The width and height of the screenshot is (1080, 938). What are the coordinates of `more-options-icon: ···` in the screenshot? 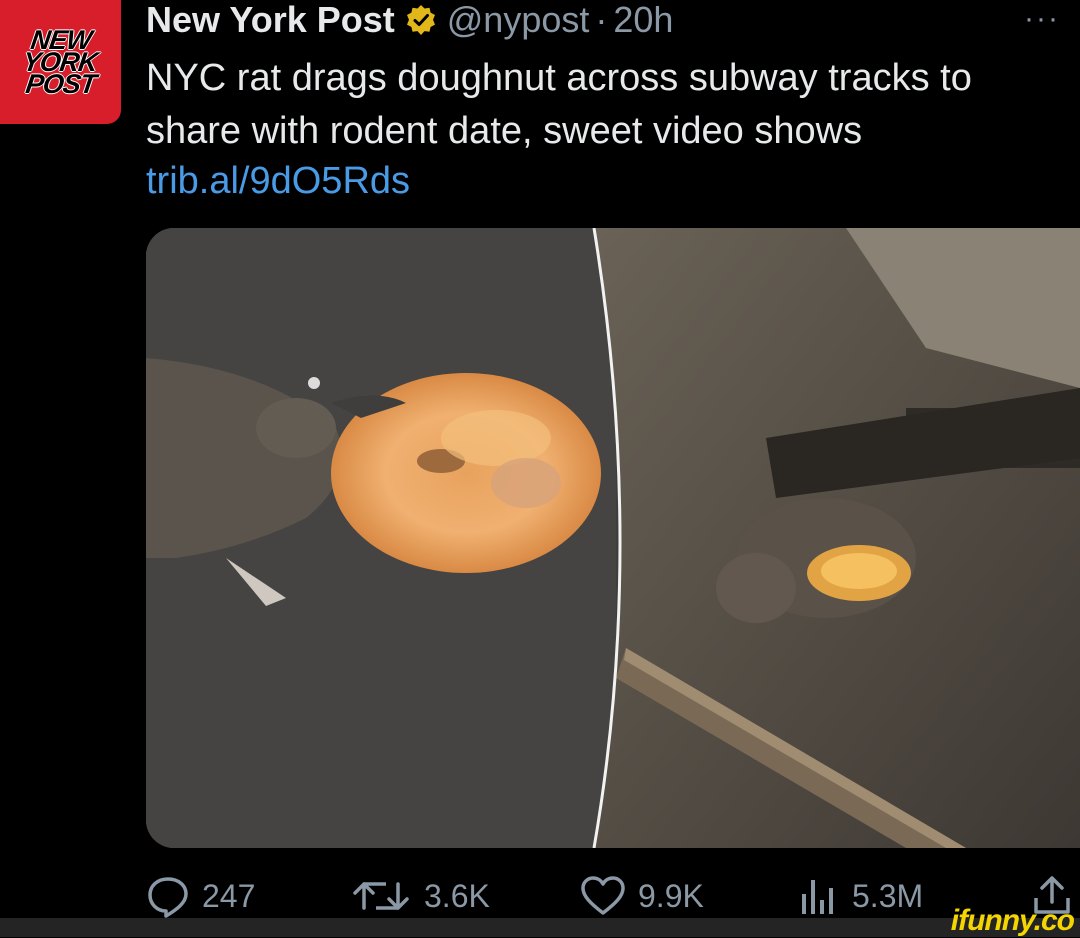 It's located at (1042, 19).